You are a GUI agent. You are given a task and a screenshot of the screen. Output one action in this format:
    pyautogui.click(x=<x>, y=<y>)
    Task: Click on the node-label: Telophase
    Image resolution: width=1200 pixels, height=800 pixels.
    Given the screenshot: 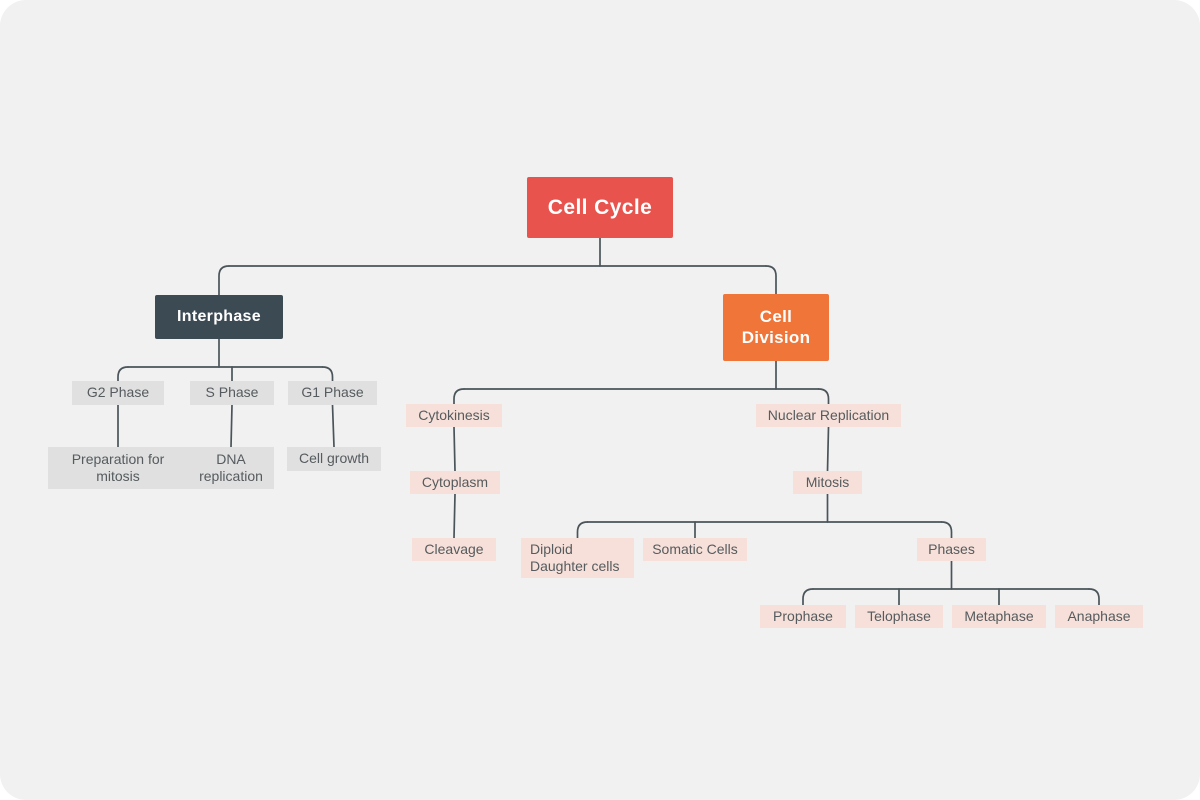 What is the action you would take?
    pyautogui.click(x=899, y=615)
    